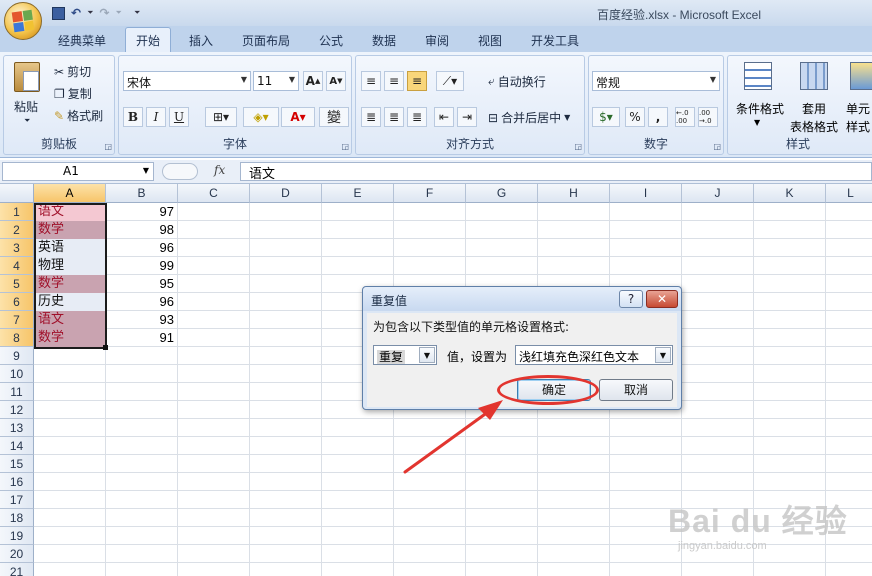 This screenshot has height=576, width=872. What do you see at coordinates (70, 212) in the screenshot?
I see `cell-a1: 语文` at bounding box center [70, 212].